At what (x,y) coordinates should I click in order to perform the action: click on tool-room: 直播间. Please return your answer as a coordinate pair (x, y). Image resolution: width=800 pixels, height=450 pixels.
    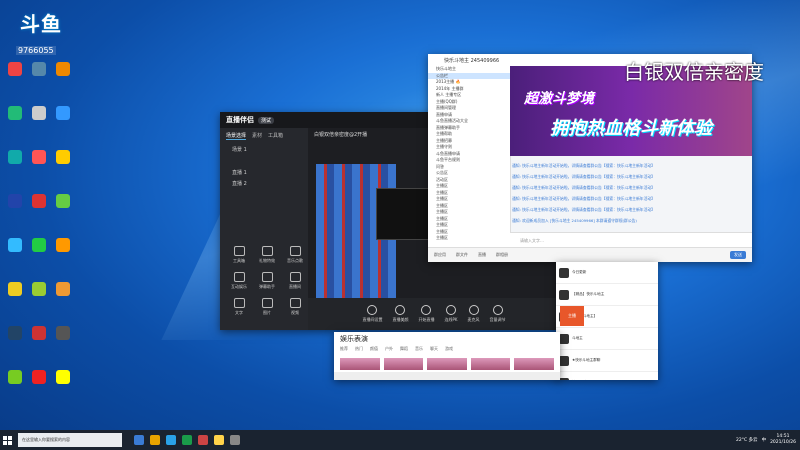
    Looking at the image, I should click on (295, 281).